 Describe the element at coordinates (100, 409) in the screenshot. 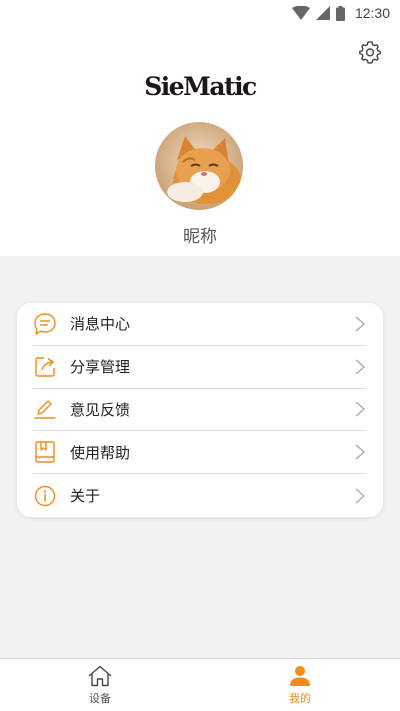

I see `menu-item-label: 意见反馈` at that location.